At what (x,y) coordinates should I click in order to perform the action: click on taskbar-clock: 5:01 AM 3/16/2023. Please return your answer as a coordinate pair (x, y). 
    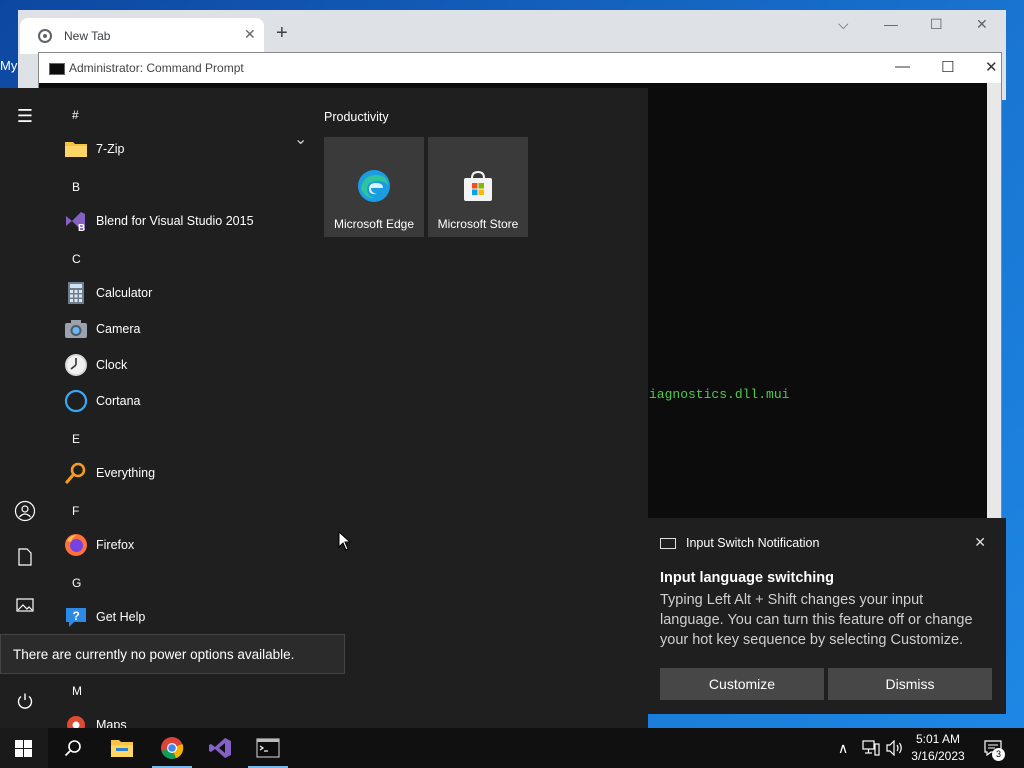
    Looking at the image, I should click on (938, 748).